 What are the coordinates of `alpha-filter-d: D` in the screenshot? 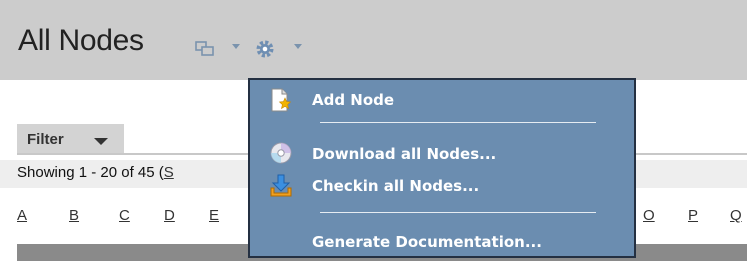 It's located at (169, 215).